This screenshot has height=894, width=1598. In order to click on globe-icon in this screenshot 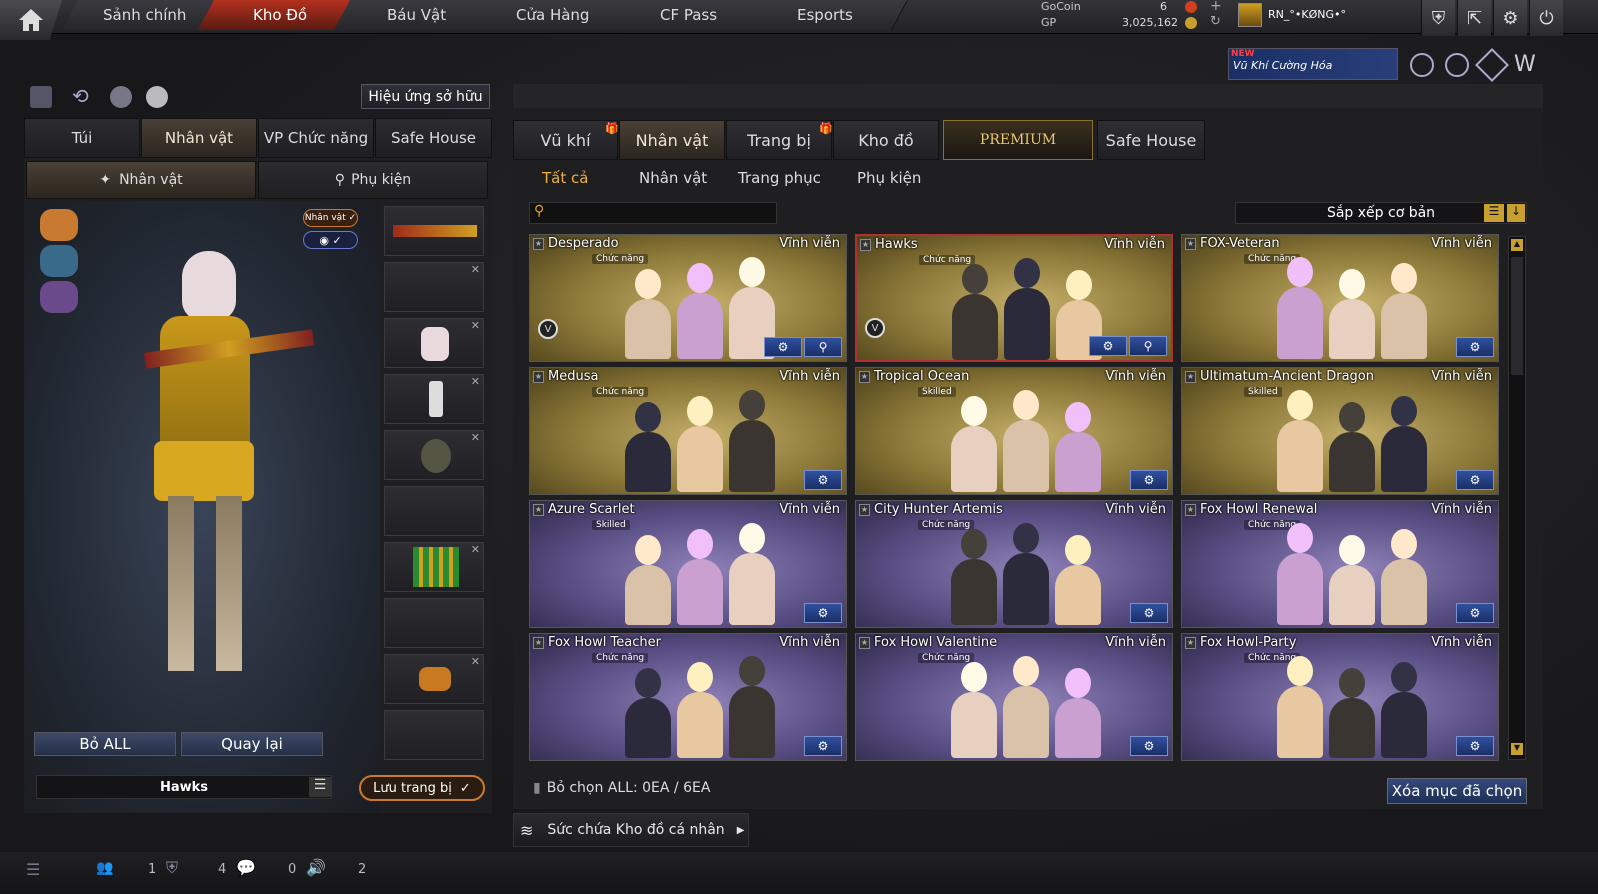, I will do `click(1457, 65)`.